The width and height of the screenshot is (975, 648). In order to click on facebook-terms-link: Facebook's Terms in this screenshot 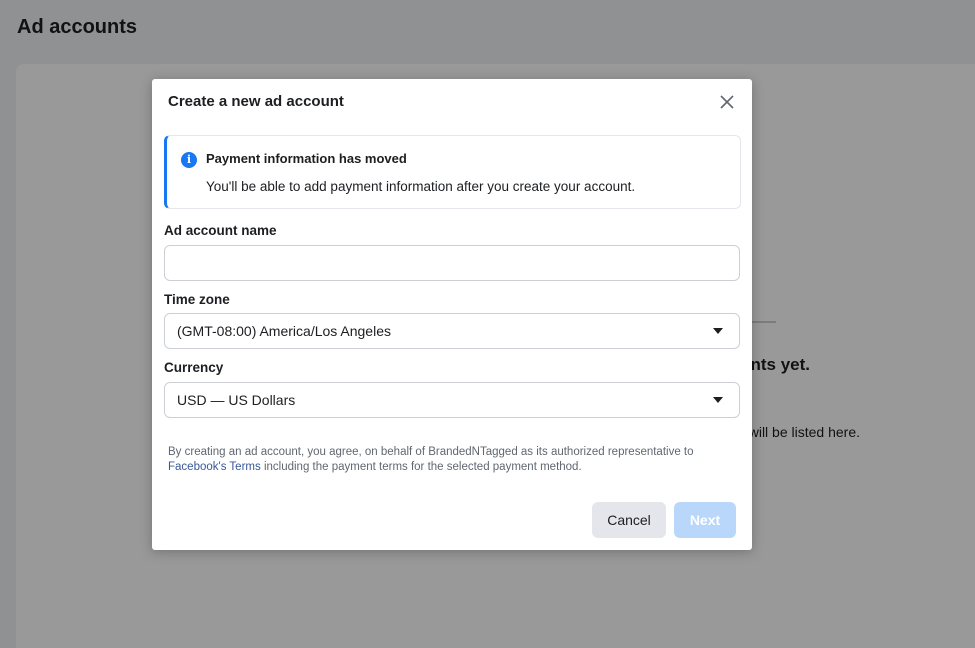, I will do `click(214, 467)`.